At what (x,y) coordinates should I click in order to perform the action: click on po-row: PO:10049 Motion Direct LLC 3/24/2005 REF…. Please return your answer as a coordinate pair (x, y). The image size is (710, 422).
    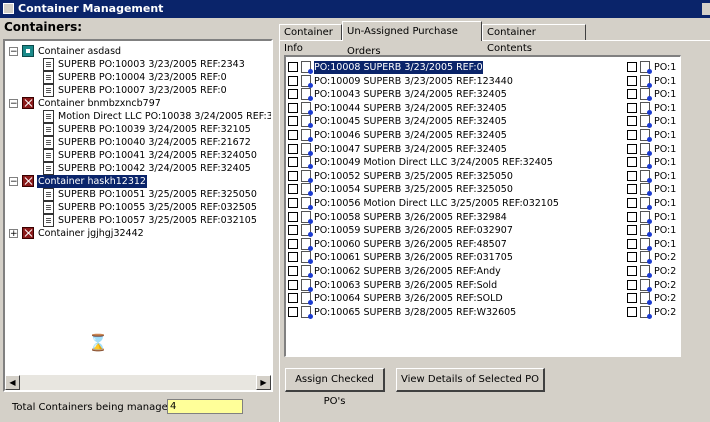
    Looking at the image, I should click on (483, 163).